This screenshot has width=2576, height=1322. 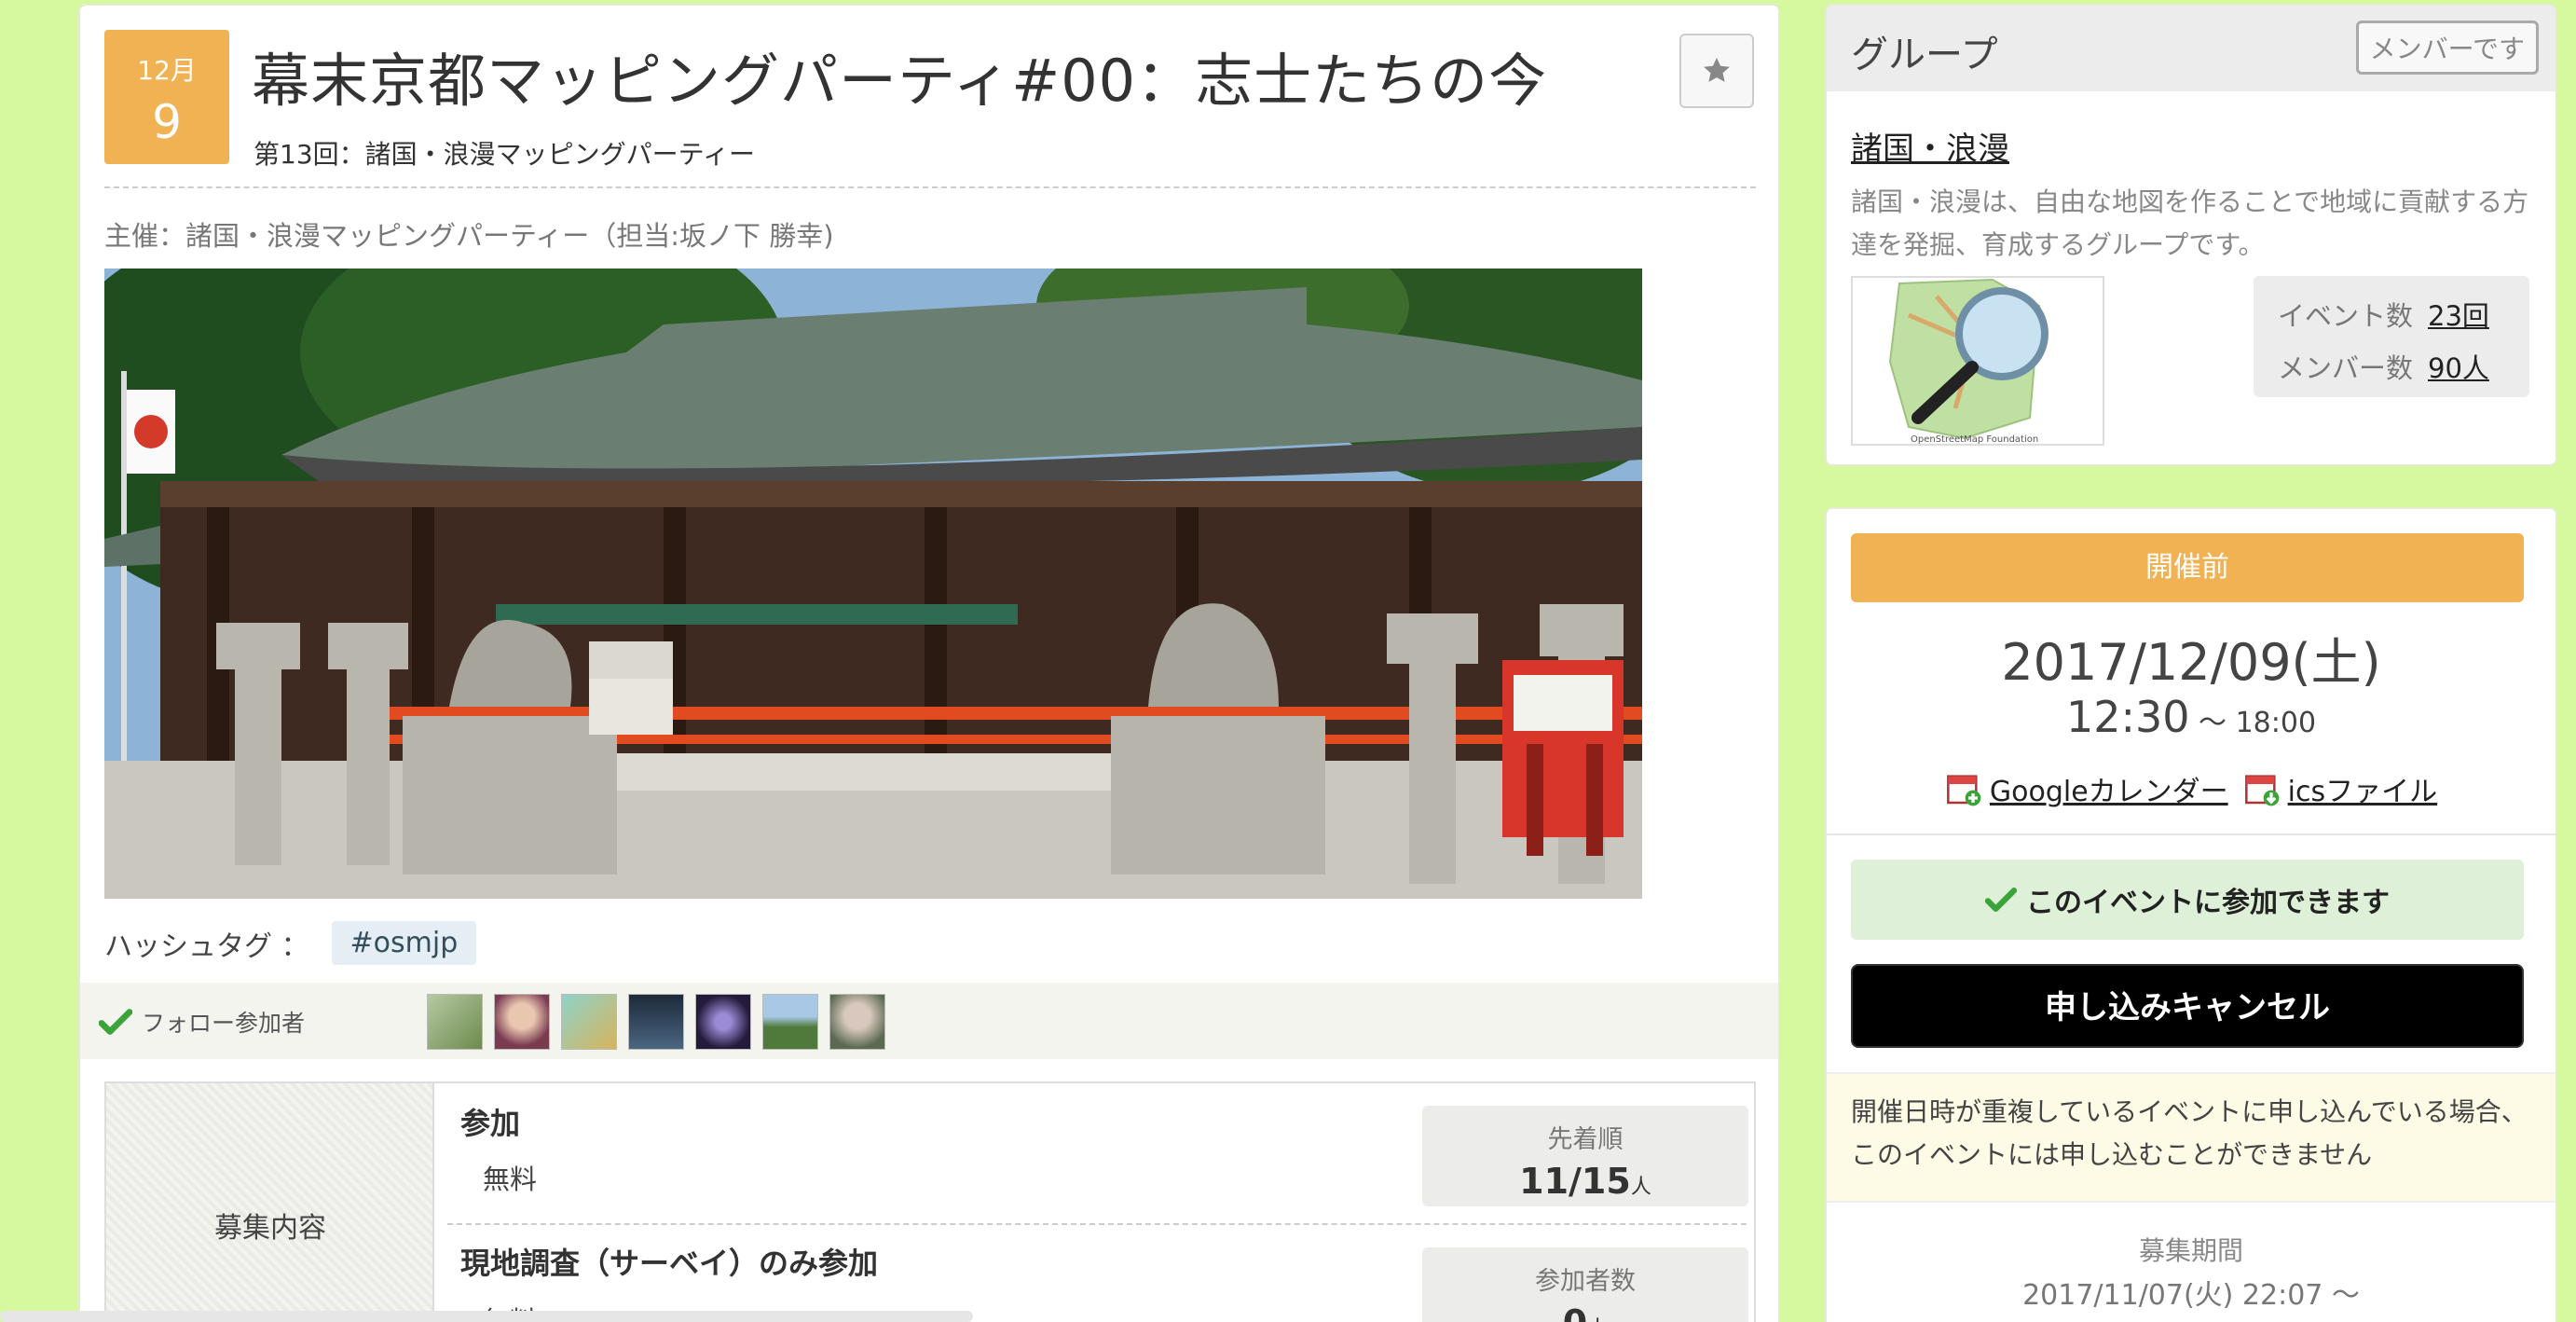 I want to click on event-time: 12:30 ～ 18:00, so click(x=2191, y=717).